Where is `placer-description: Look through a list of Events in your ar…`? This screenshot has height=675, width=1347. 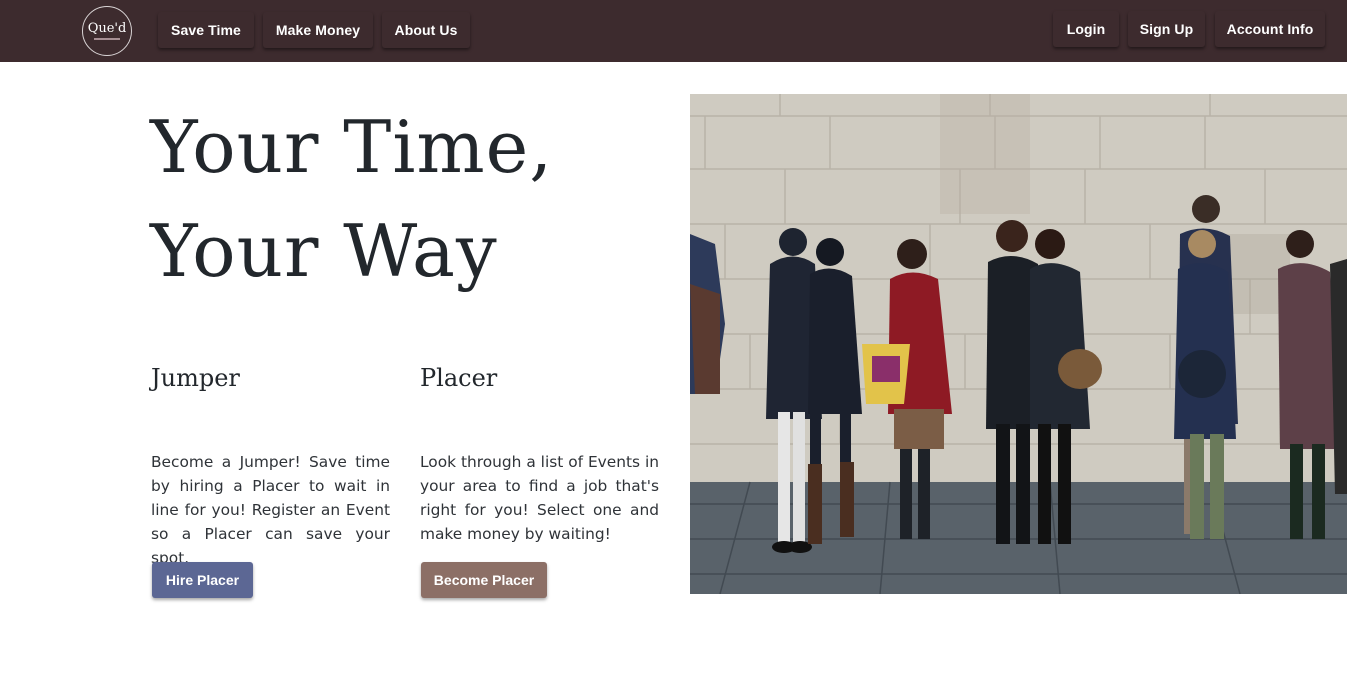 placer-description: Look through a list of Events in your ar… is located at coordinates (539, 498).